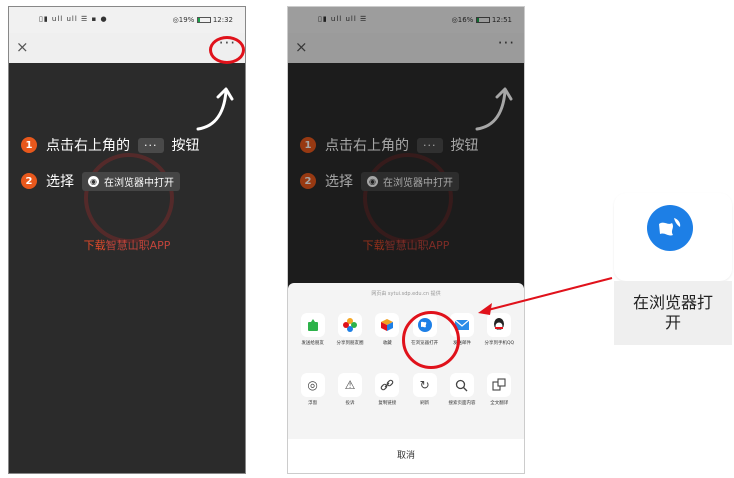 The image size is (734, 478). I want to click on zoomed-label-area: 在浏览器打 开, so click(673, 313).